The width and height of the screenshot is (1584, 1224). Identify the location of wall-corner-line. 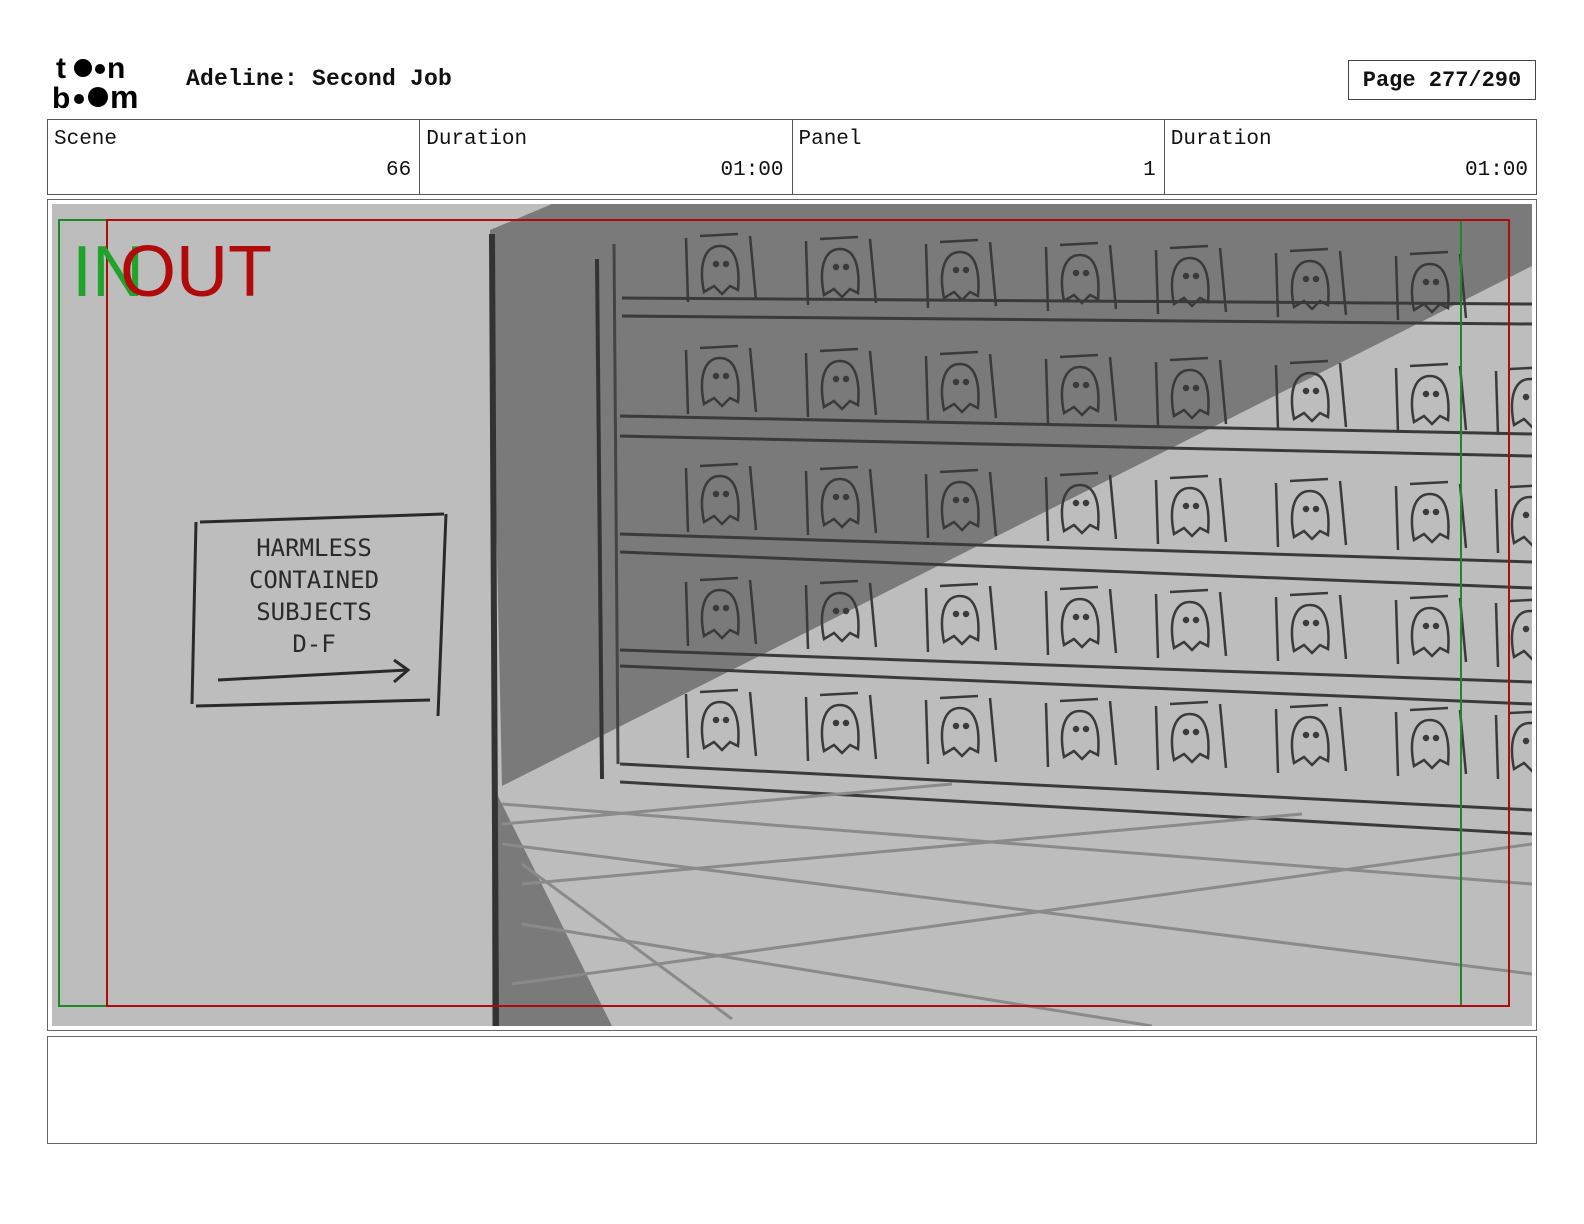
(494, 629).